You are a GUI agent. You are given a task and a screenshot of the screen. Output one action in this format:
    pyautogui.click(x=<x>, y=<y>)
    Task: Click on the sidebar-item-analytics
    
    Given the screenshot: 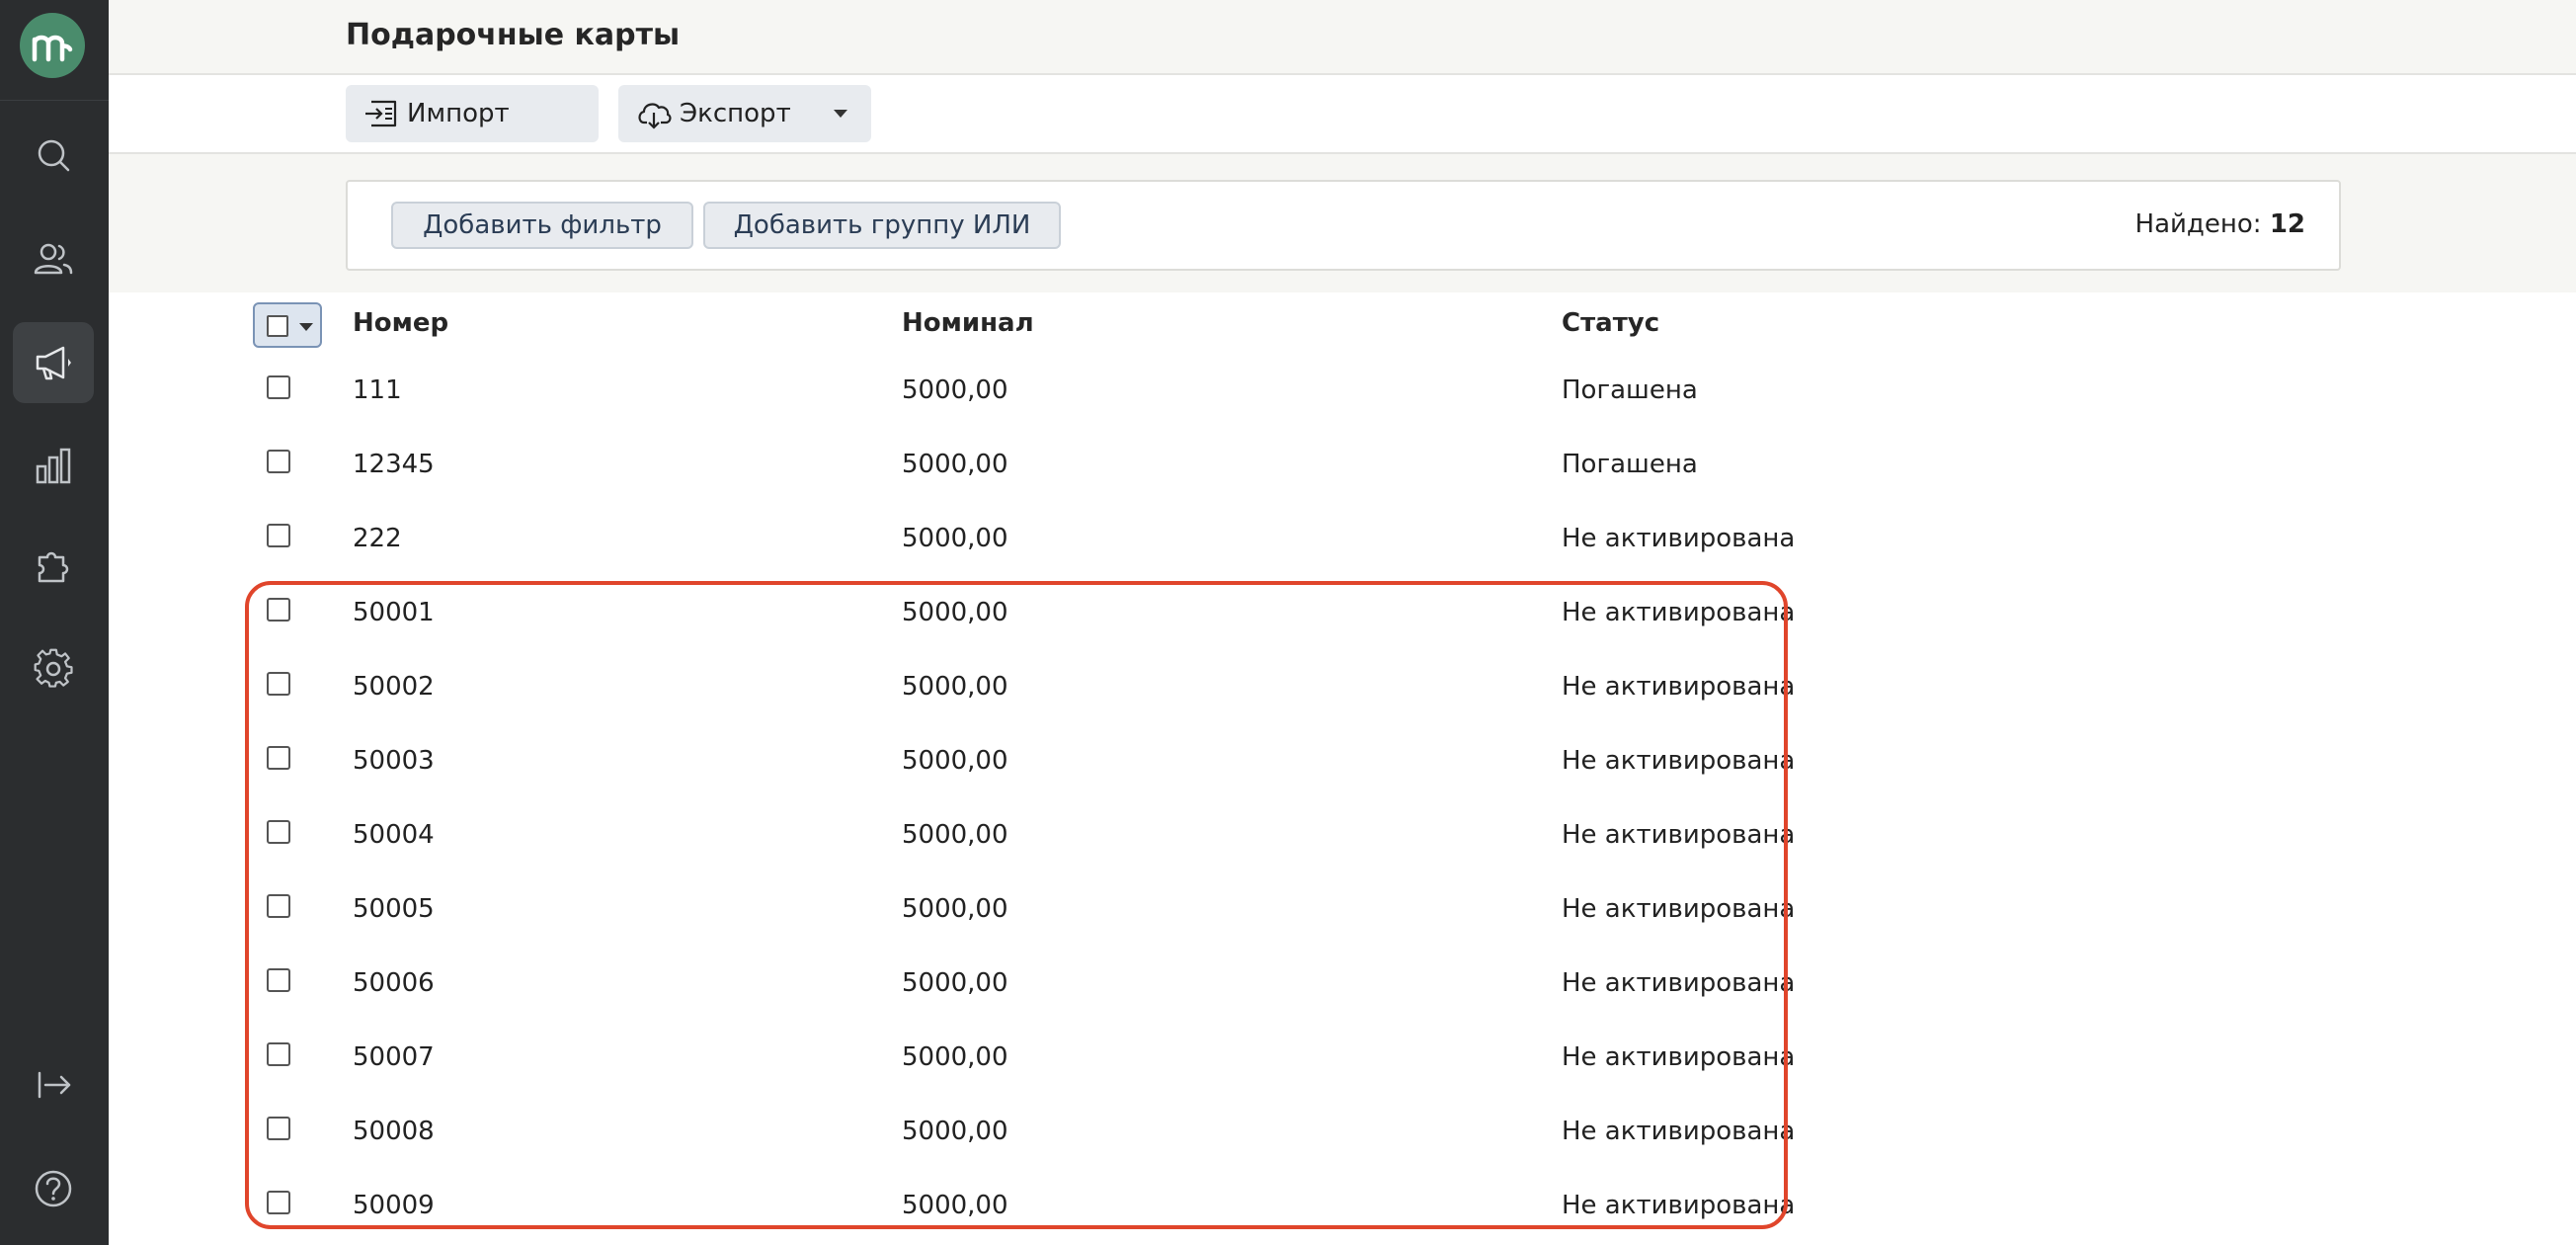 What is the action you would take?
    pyautogui.click(x=53, y=466)
    